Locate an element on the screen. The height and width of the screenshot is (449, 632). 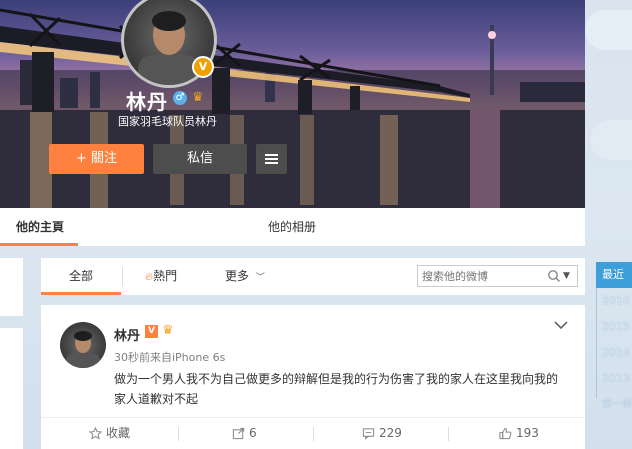
feed-search-box: ▼ is located at coordinates (497, 276).